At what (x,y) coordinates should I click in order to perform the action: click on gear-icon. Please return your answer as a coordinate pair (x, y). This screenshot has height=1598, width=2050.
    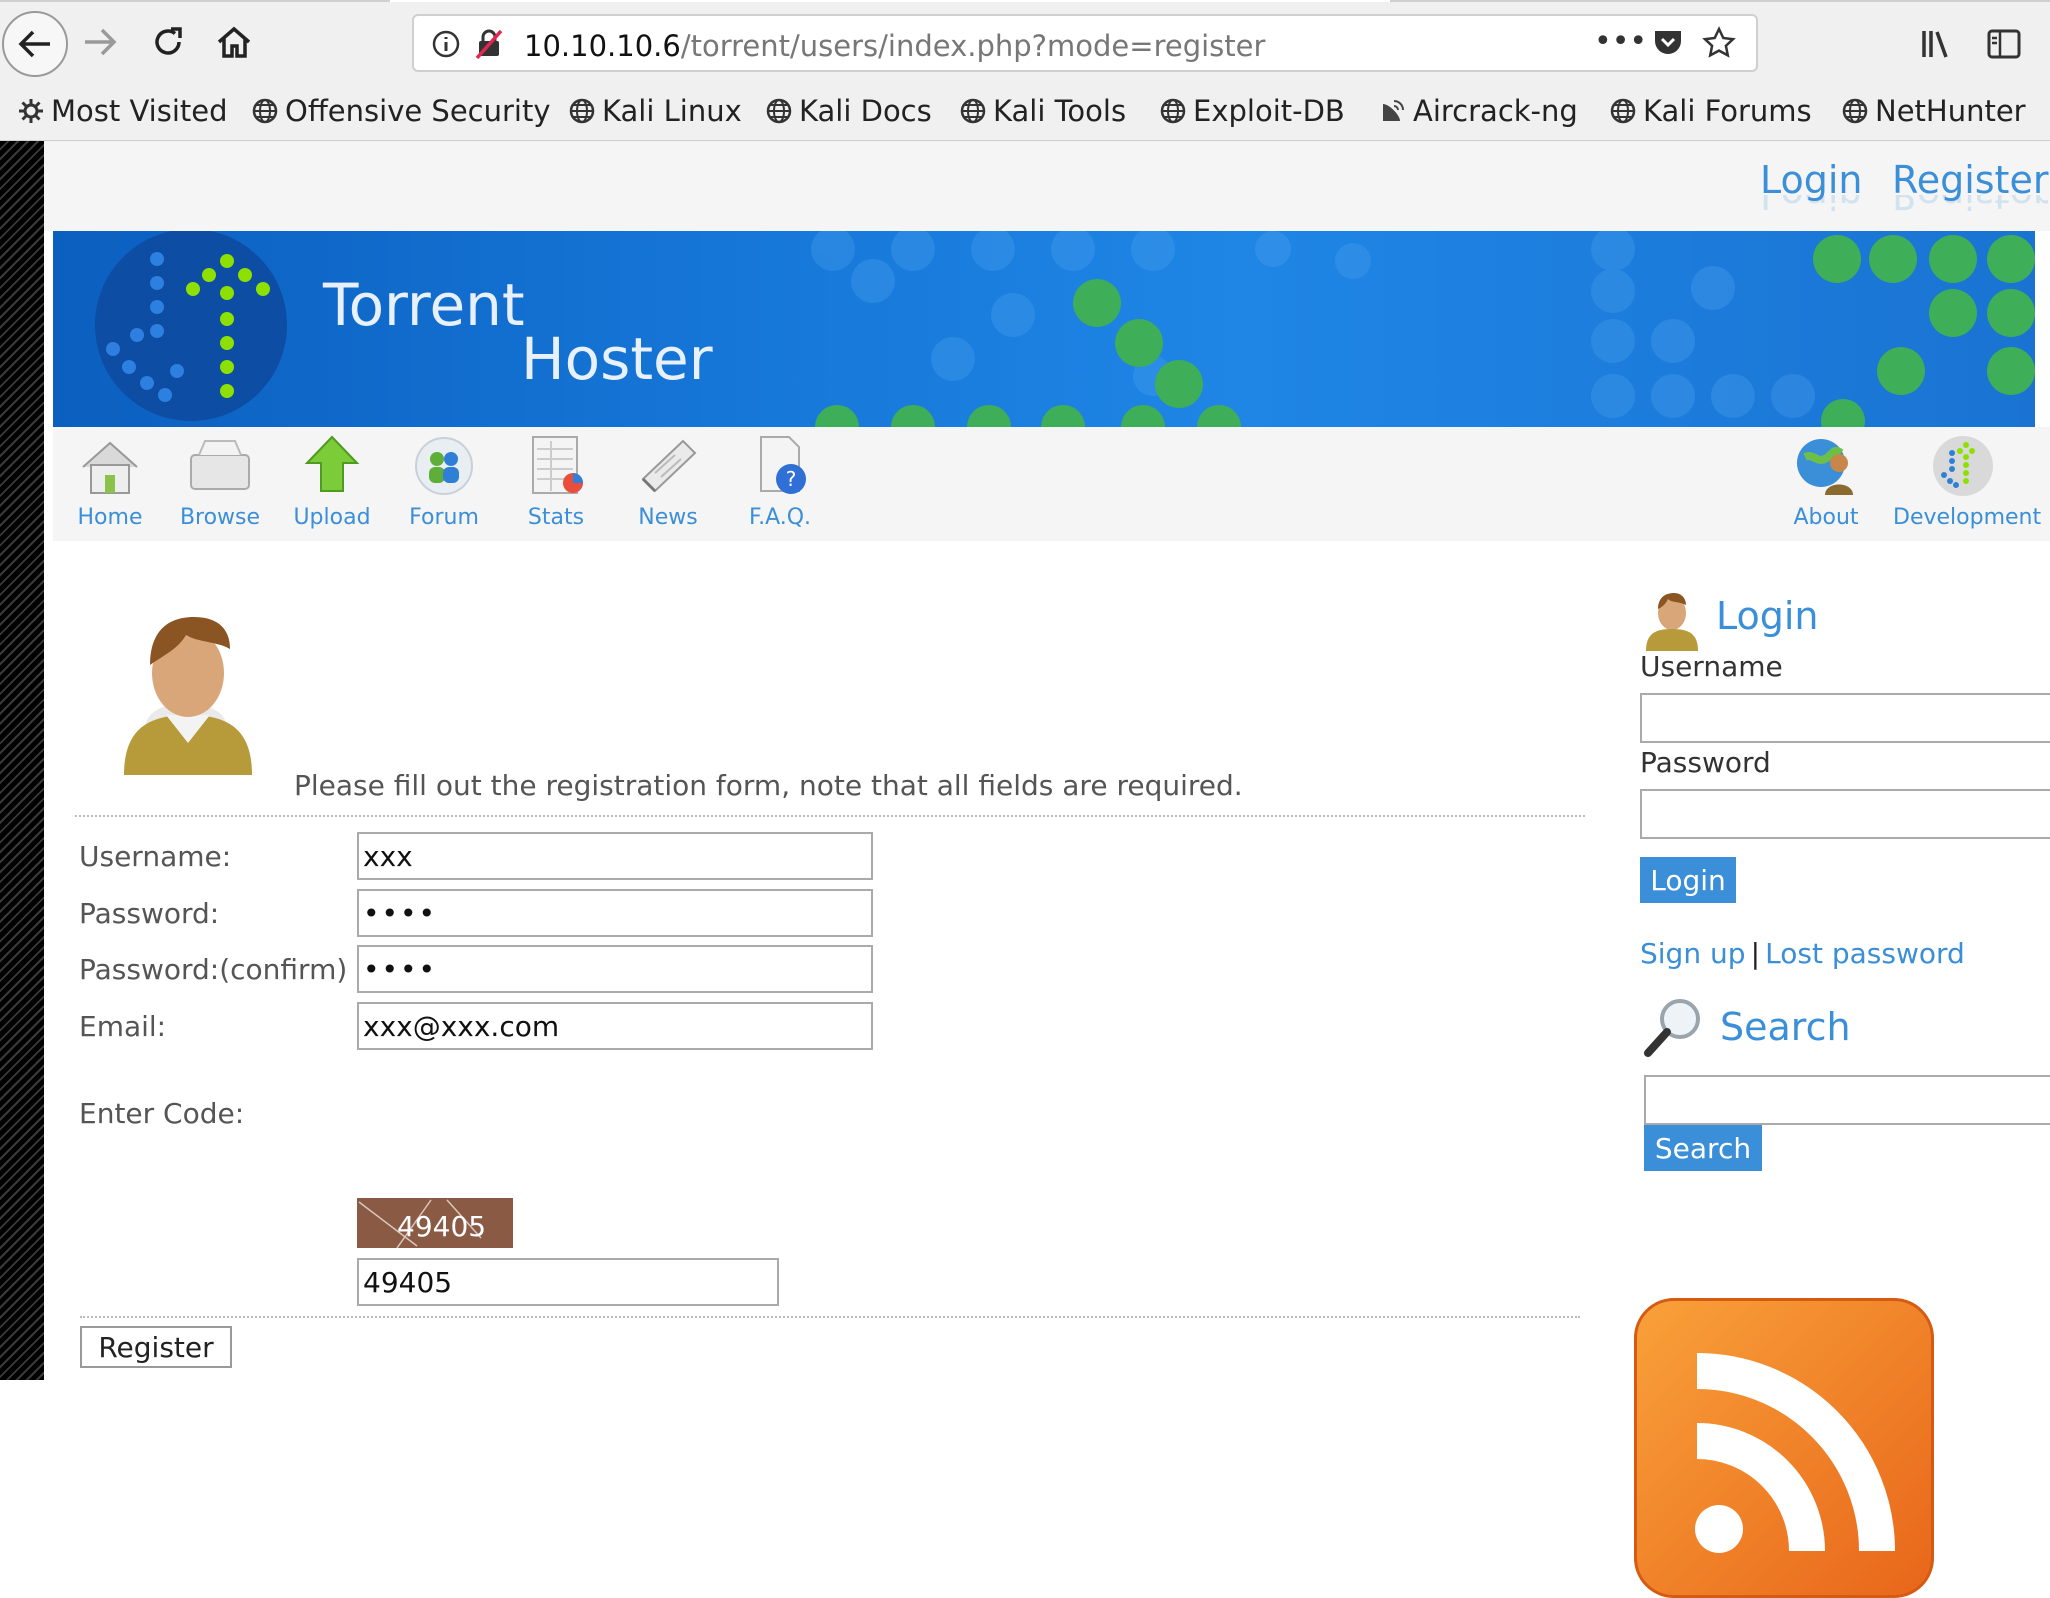
    Looking at the image, I should click on (31, 111).